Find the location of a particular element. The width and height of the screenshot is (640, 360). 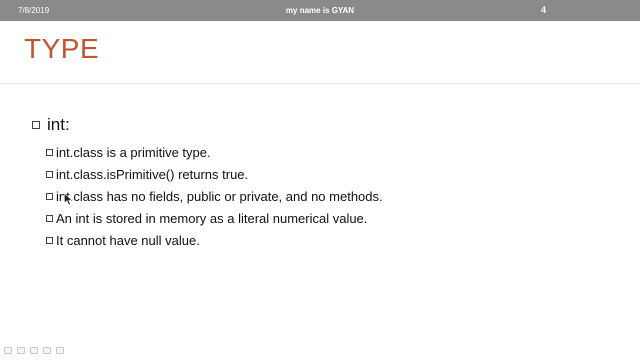

slides-view-icon is located at coordinates (47, 350).